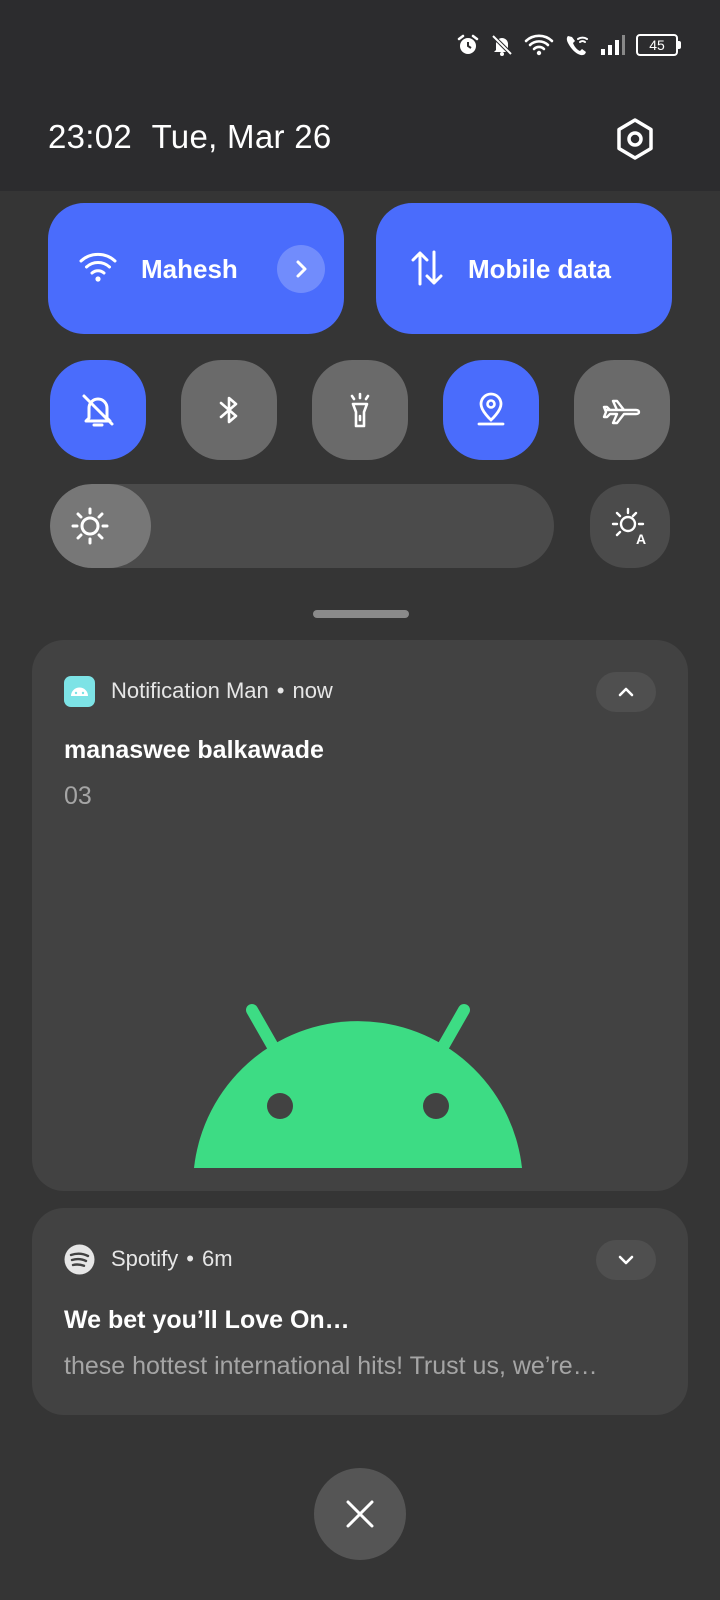 The width and height of the screenshot is (720, 1600). I want to click on notification-app-name: Notification Man, so click(190, 690).